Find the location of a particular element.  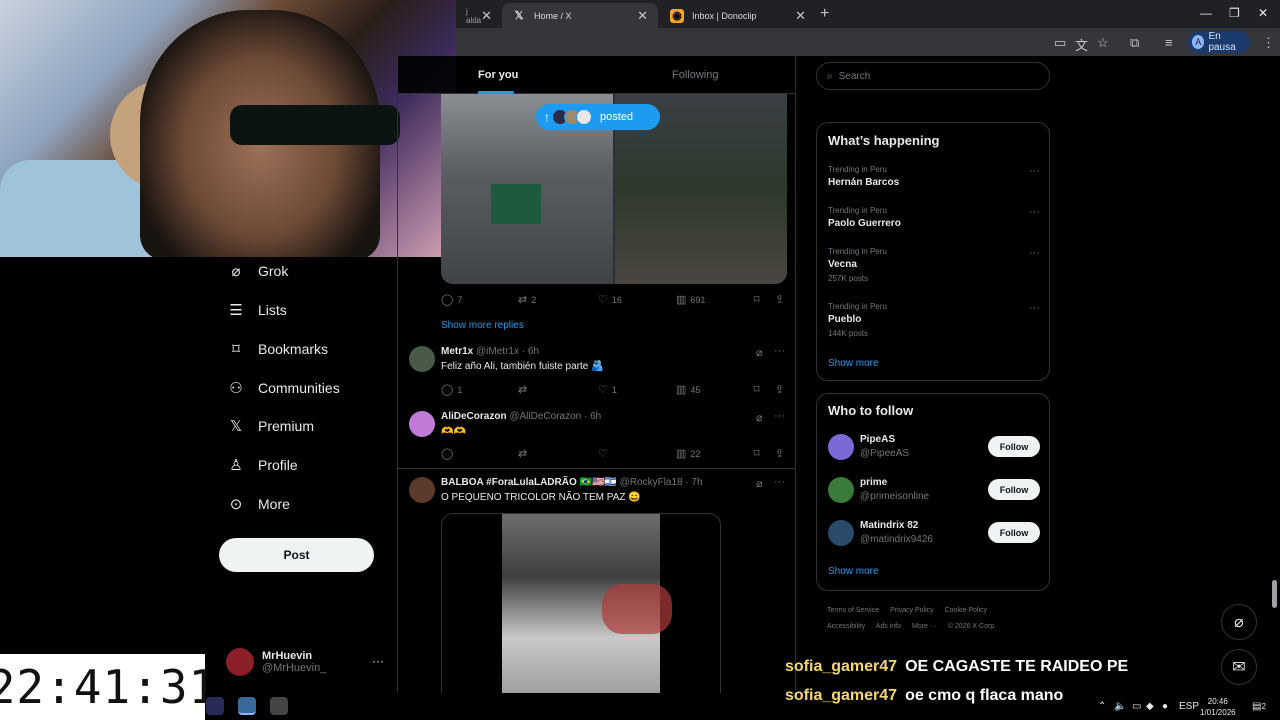

new-tab-icon: + is located at coordinates (824, 14).